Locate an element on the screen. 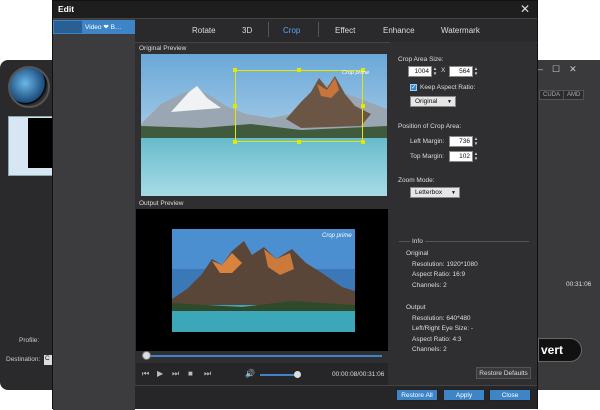  keep-aspect-checkbox: ✓ is located at coordinates (413, 87).